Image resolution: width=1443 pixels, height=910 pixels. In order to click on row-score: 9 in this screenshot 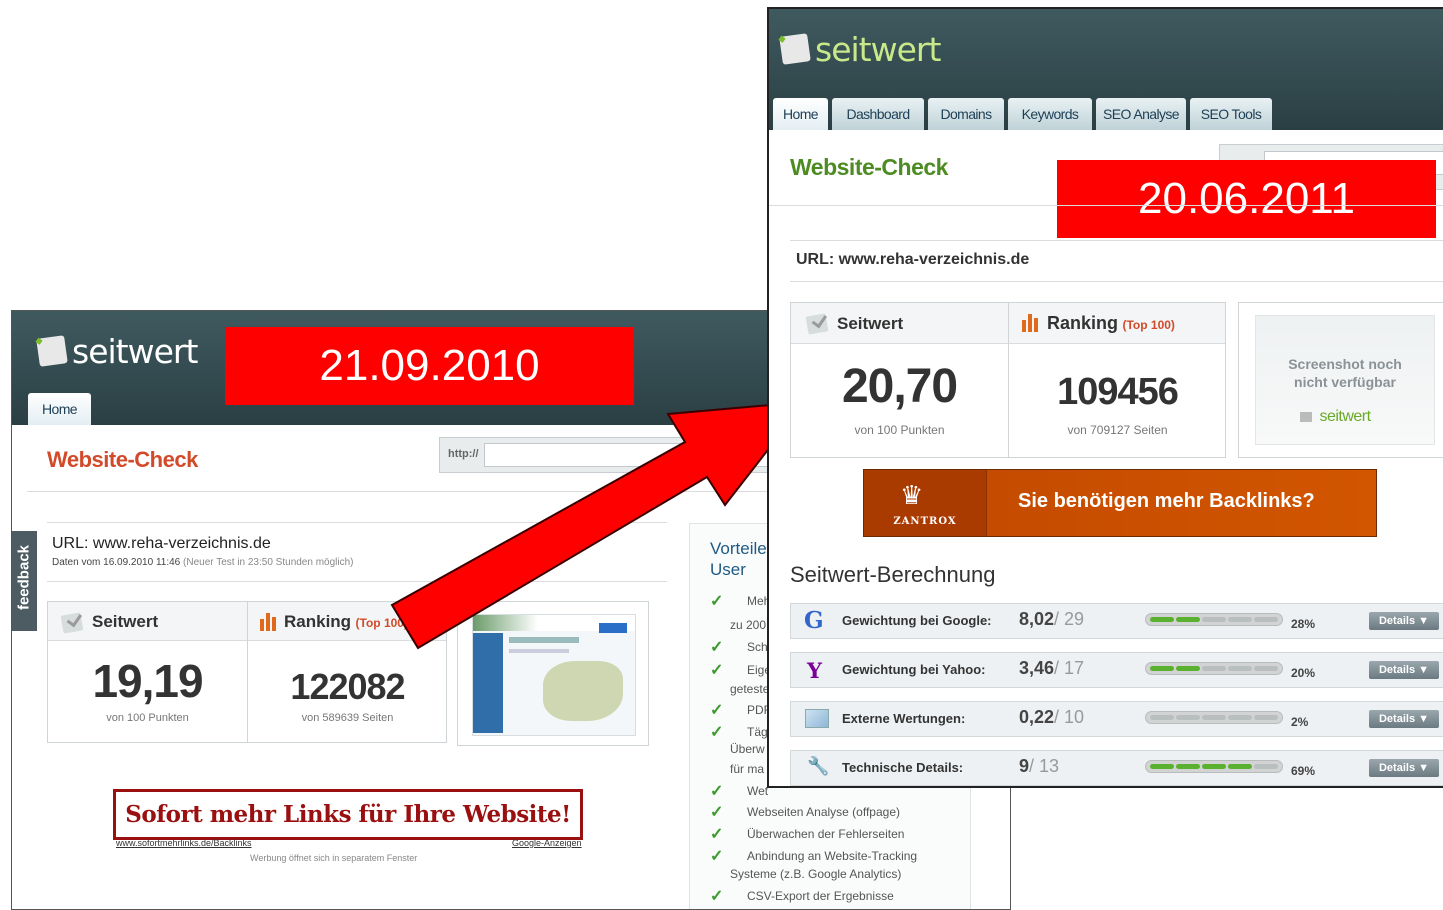, I will do `click(1024, 766)`.